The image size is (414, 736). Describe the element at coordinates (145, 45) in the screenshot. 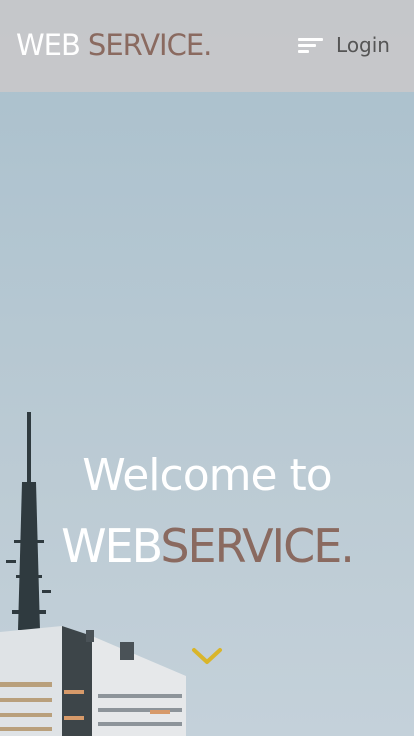

I see `logo-service-text: SERVICE` at that location.